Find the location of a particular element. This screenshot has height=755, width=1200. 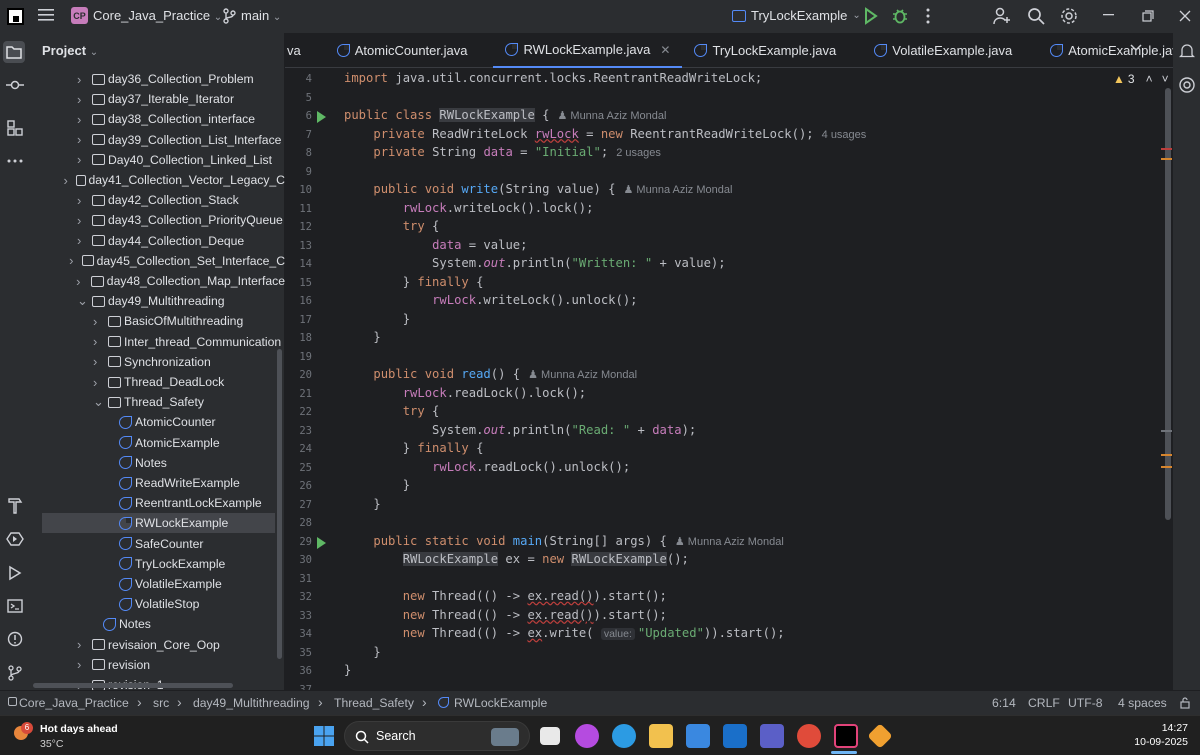

tab: AtomicCounter.java is located at coordinates (409, 50).